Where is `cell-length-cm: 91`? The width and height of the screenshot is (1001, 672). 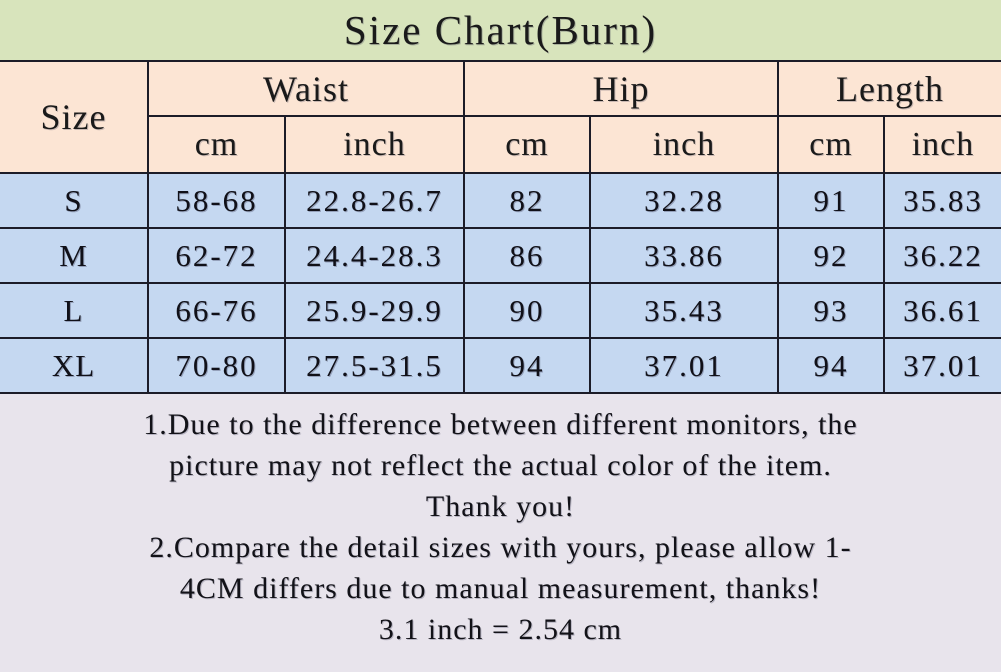
cell-length-cm: 91 is located at coordinates (831, 200).